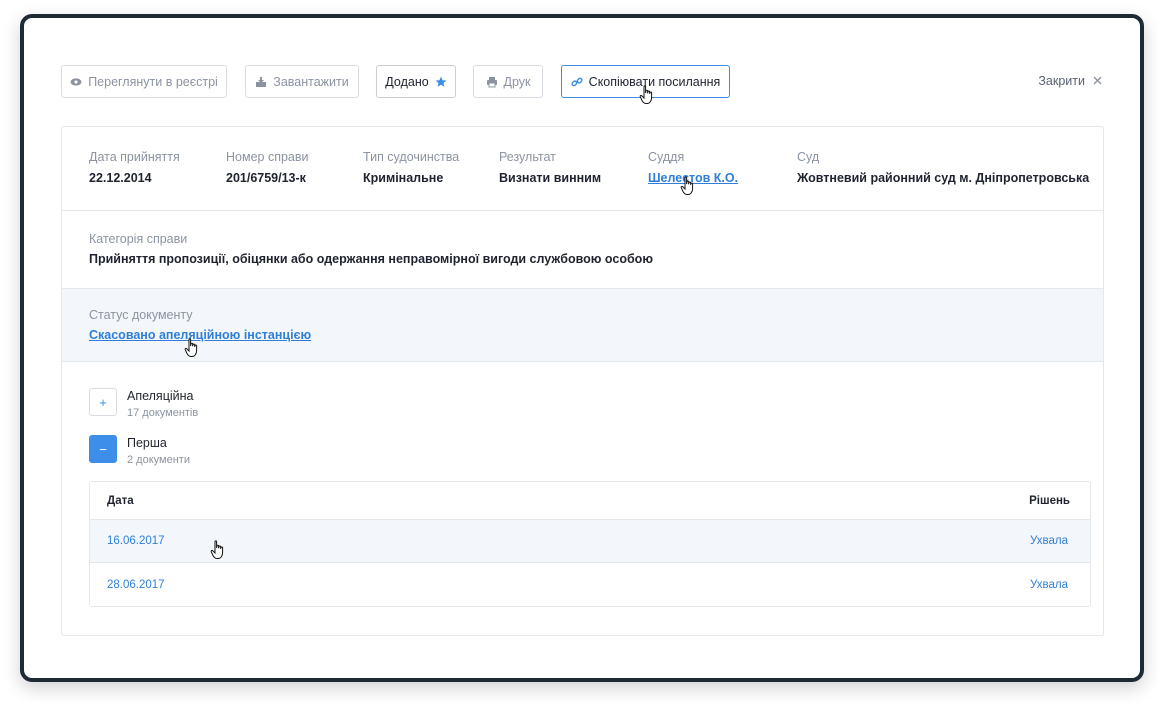  I want to click on added-label: Додано, so click(407, 81).